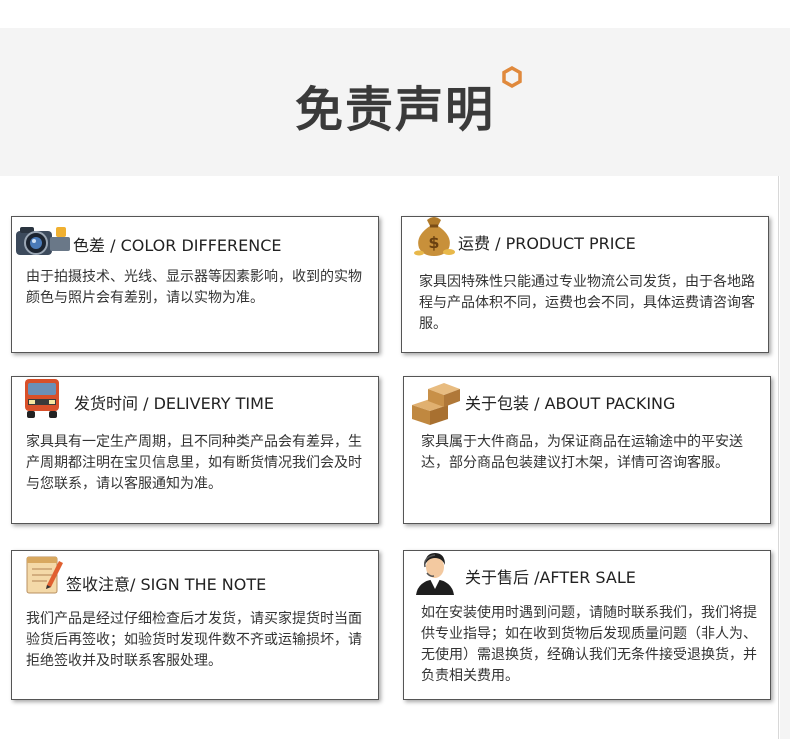 Image resolution: width=790 pixels, height=739 pixels. What do you see at coordinates (436, 404) in the screenshot?
I see `boxes-icon` at bounding box center [436, 404].